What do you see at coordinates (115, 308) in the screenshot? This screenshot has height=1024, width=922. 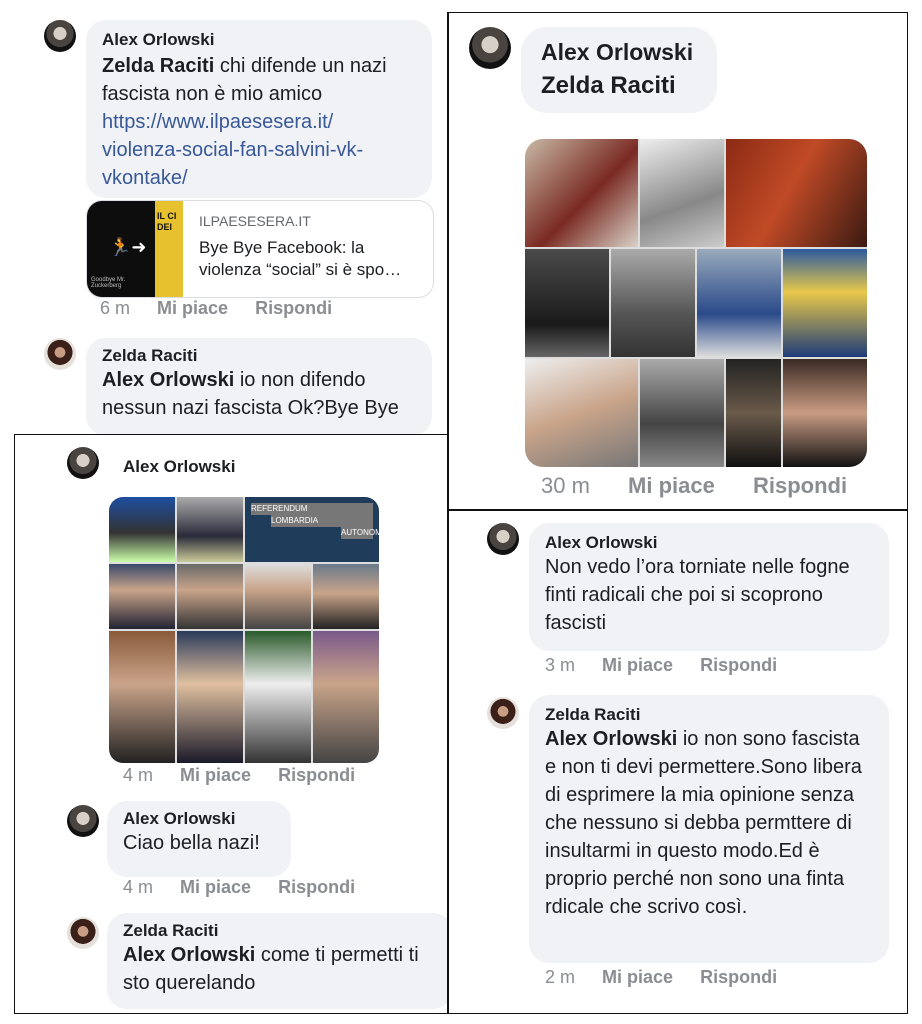 I see `comment-time: 6 m` at bounding box center [115, 308].